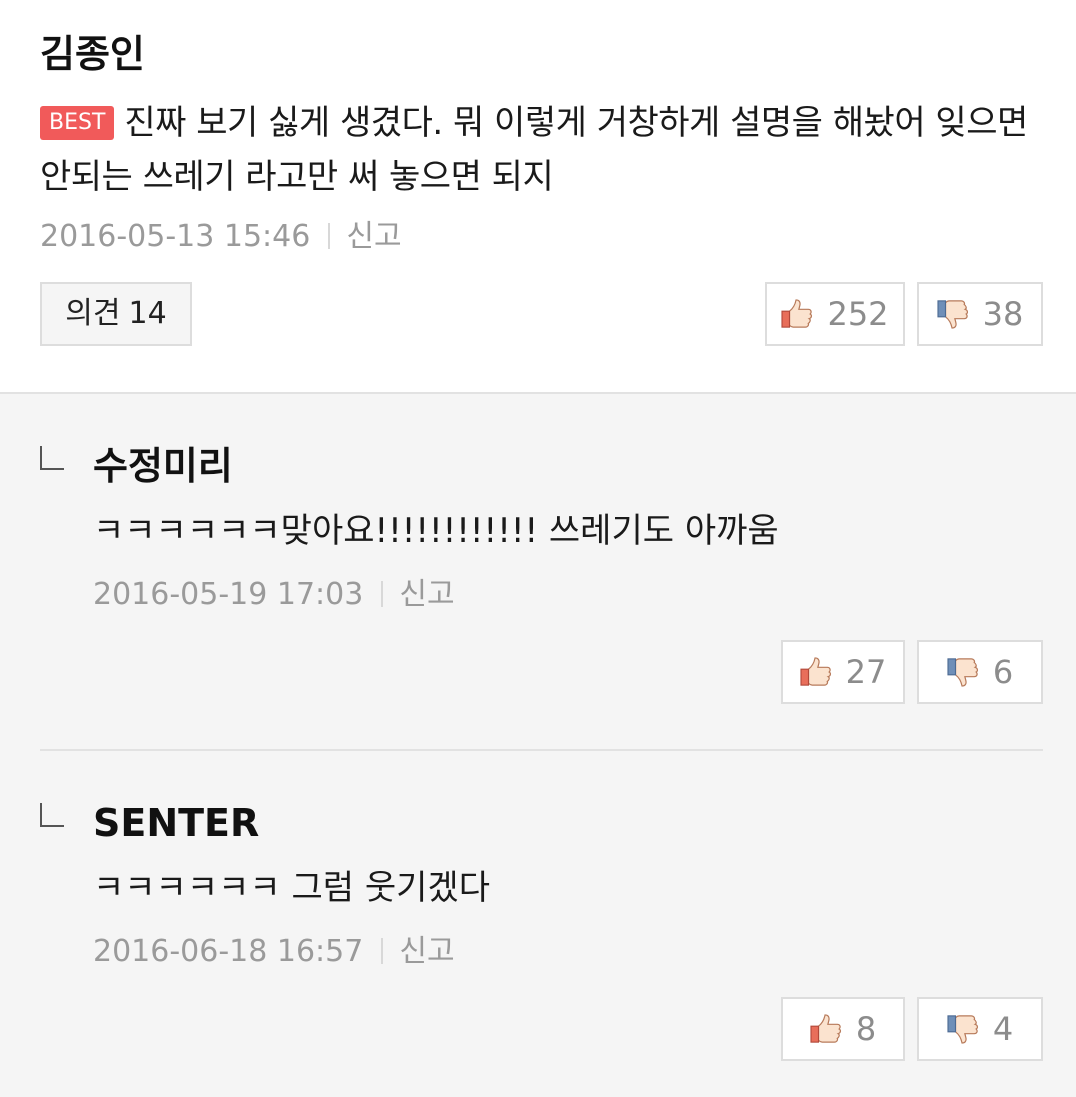  I want to click on reply-date: 2016-06-18 16:57, so click(228, 951).